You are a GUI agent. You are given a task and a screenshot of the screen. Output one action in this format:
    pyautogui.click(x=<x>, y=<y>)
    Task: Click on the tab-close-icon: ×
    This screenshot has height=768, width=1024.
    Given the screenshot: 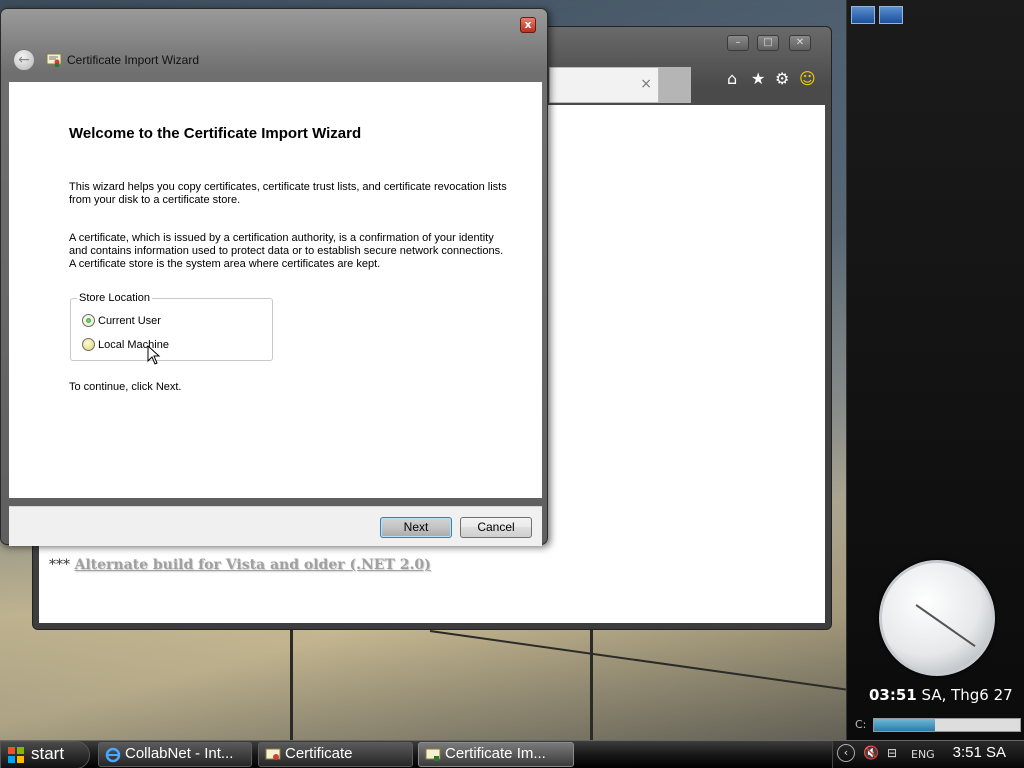 What is the action you would take?
    pyautogui.click(x=646, y=84)
    